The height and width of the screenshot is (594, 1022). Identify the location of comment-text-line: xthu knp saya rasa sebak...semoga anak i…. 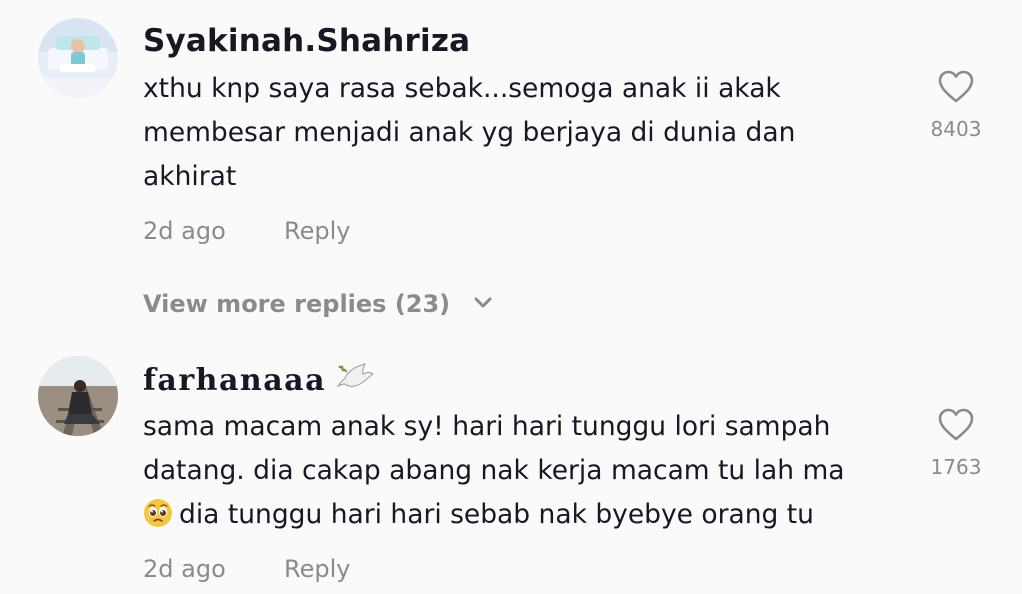
(462, 88).